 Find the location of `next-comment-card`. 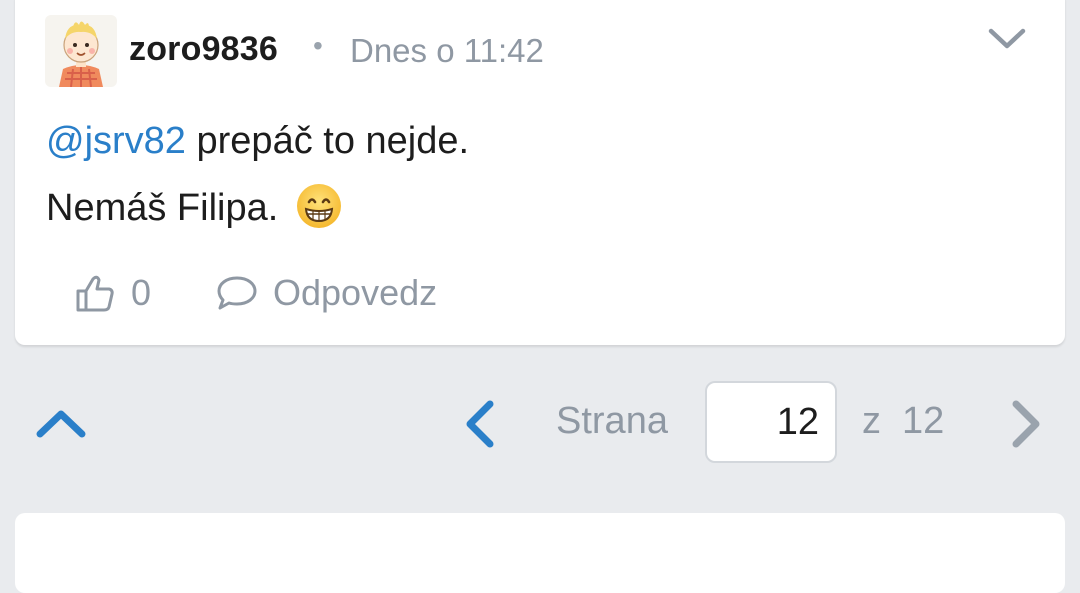

next-comment-card is located at coordinates (540, 553).